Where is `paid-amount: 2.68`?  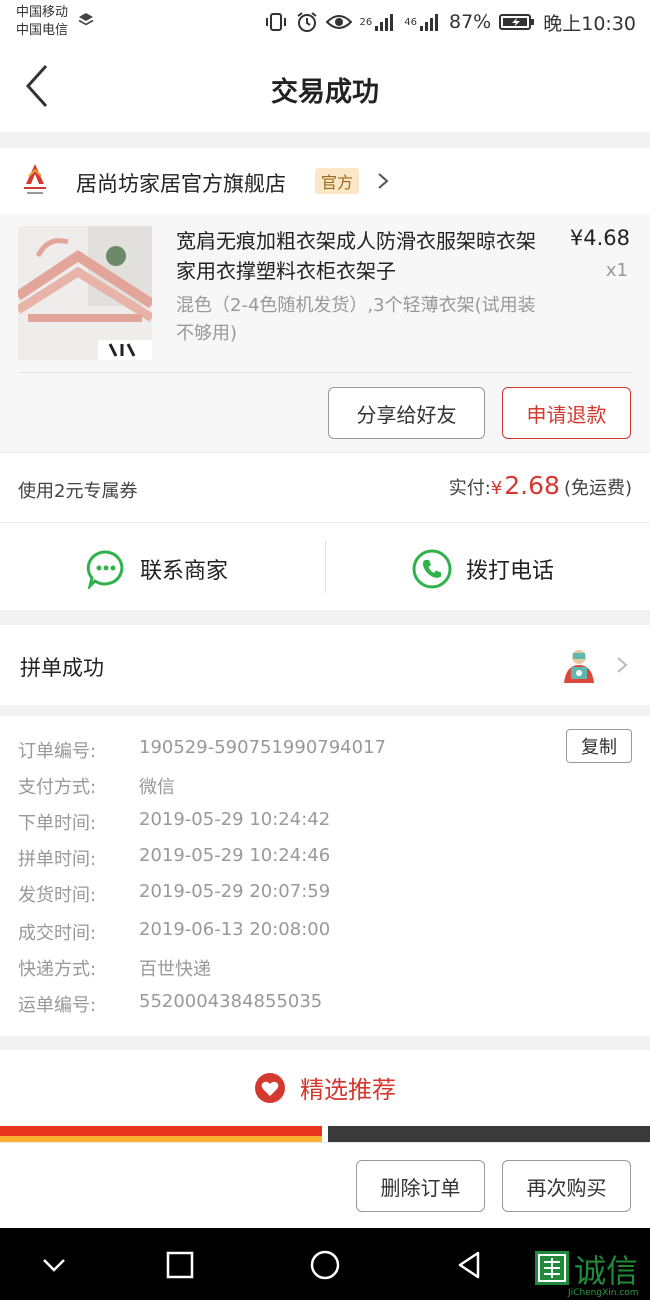
paid-amount: 2.68 is located at coordinates (532, 485).